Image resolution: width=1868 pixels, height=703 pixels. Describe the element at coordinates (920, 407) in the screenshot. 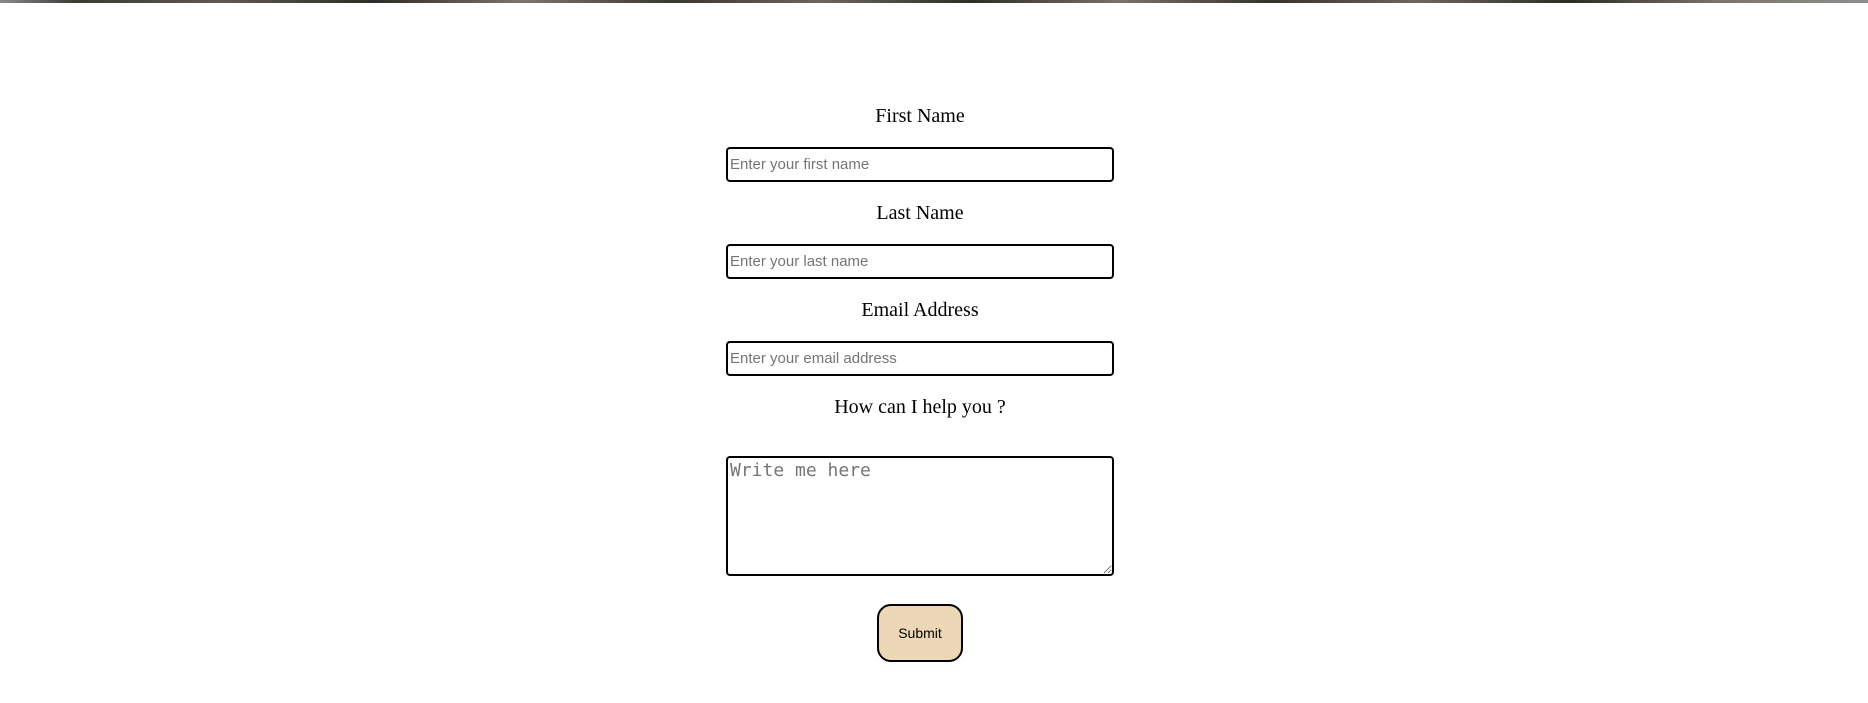

I see `message-label: How can I help you ?` at that location.